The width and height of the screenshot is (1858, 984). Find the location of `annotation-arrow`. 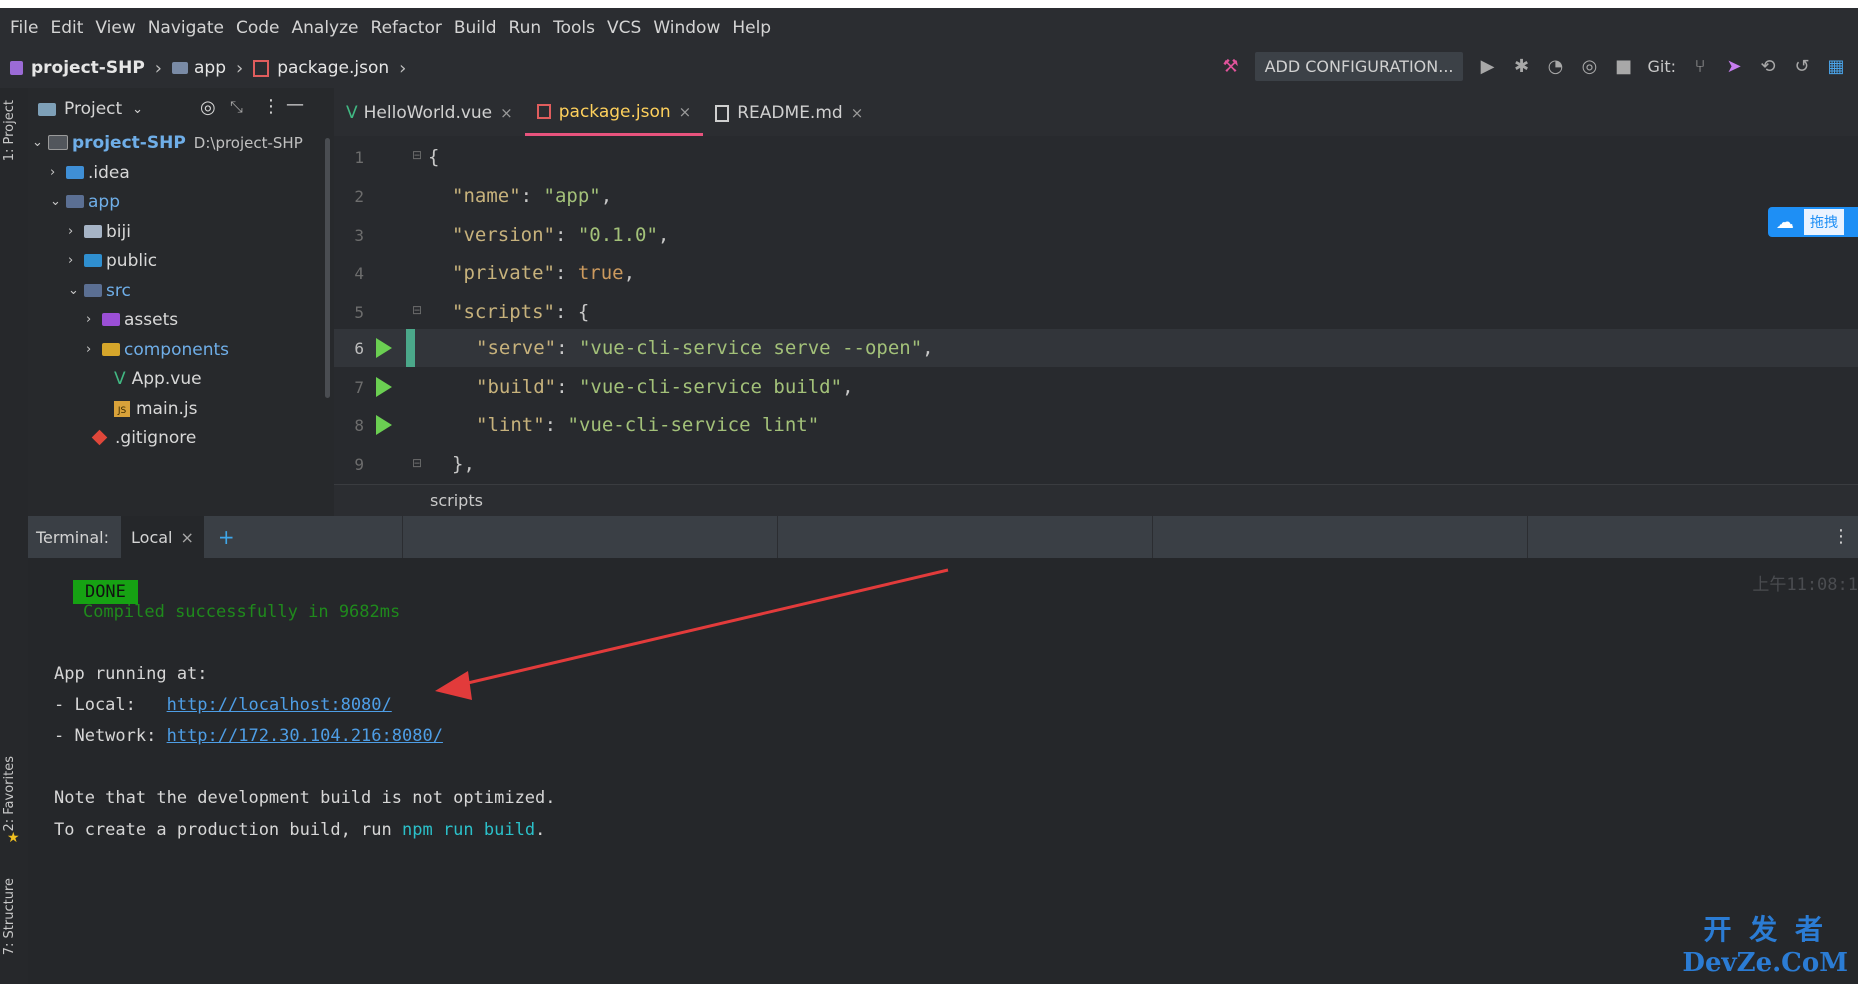

annotation-arrow is located at coordinates (692, 634).